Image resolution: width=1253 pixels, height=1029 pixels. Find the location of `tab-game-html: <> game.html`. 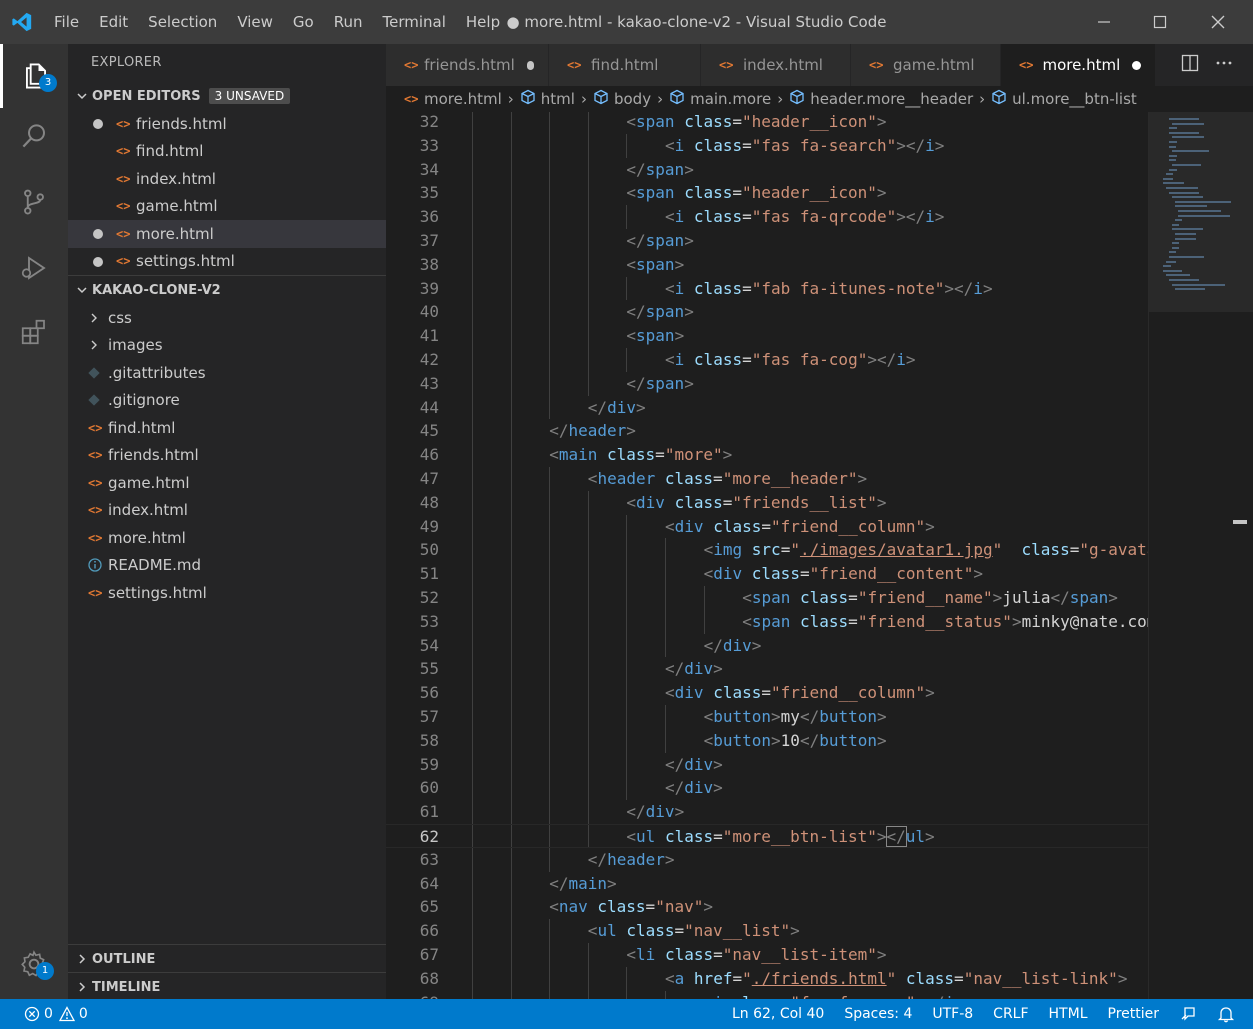

tab-game-html: <> game.html is located at coordinates (926, 65).